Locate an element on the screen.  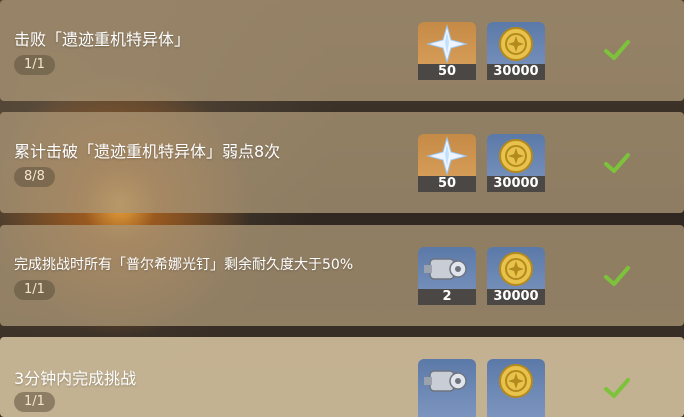
task-title: 3分钟内完成挑战 is located at coordinates (75, 378).